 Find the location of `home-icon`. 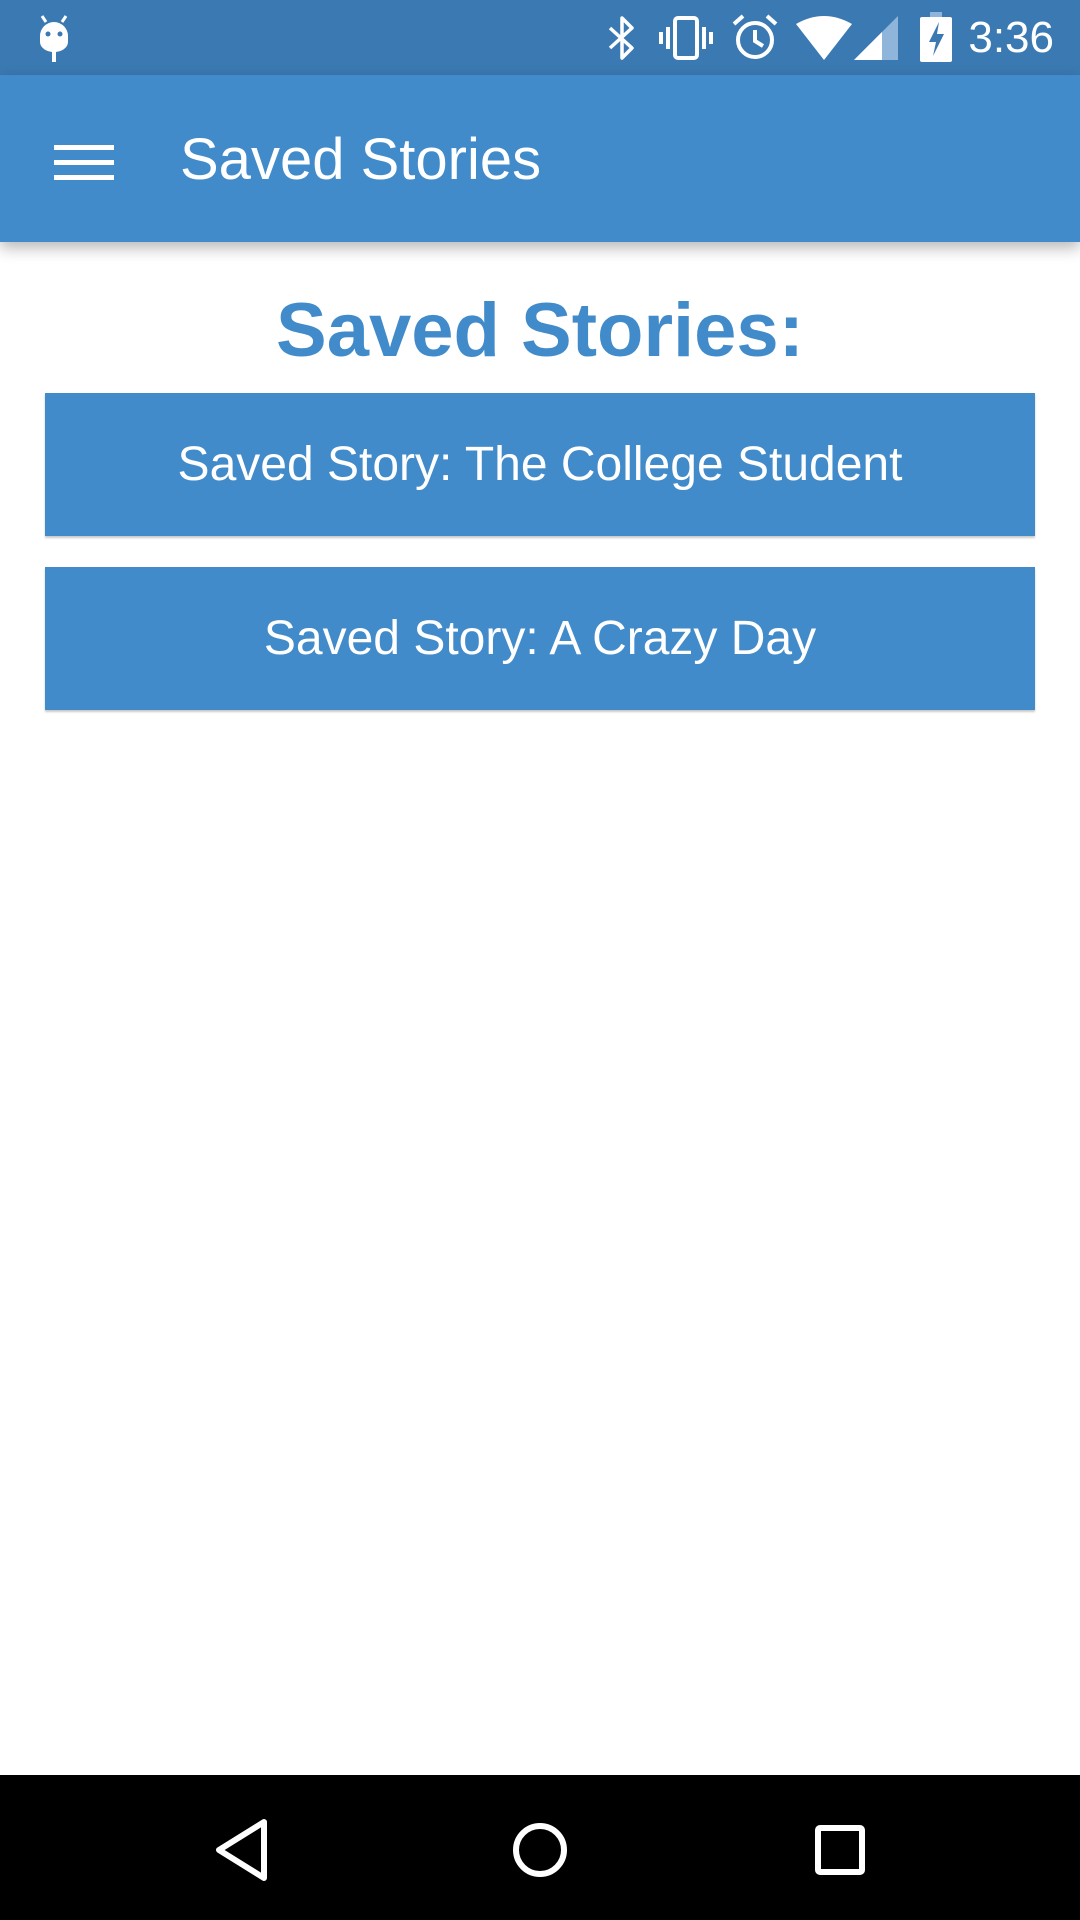

home-icon is located at coordinates (540, 1850).